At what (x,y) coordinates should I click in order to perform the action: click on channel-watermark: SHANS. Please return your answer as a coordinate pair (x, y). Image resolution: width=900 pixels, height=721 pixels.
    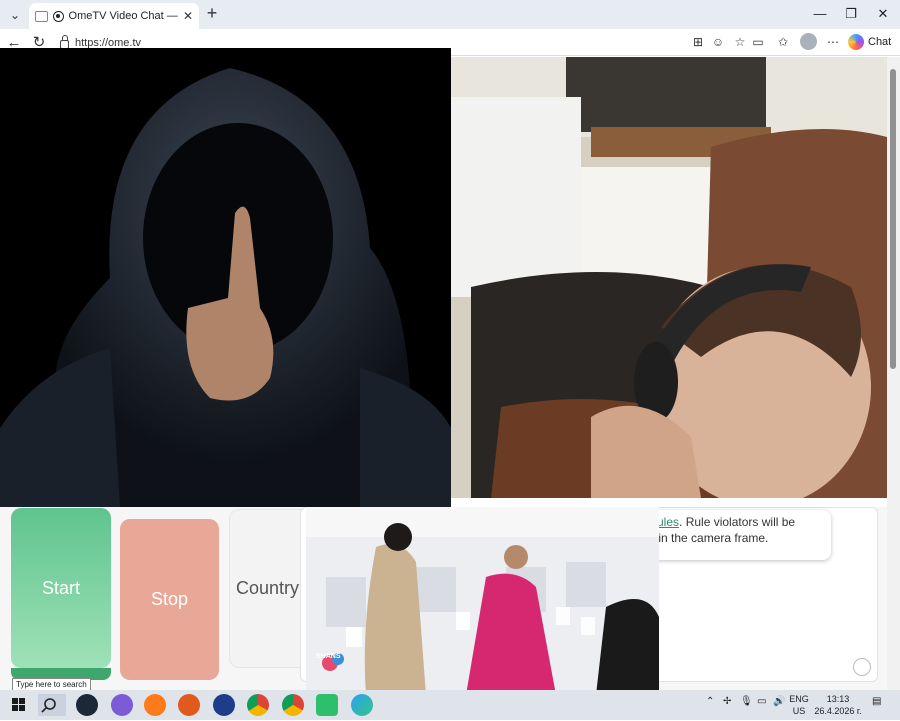
    Looking at the image, I should click on (328, 656).